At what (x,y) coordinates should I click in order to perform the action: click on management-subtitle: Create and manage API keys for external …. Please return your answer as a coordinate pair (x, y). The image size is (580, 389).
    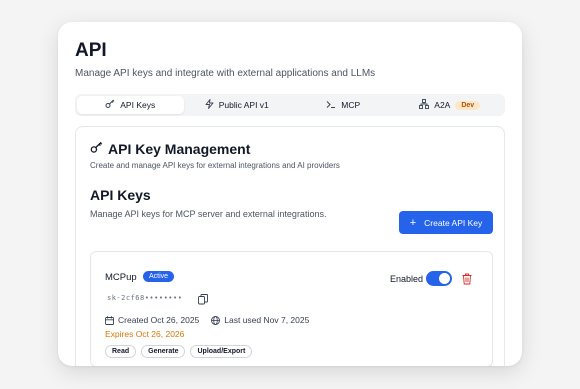
    Looking at the image, I should click on (215, 165).